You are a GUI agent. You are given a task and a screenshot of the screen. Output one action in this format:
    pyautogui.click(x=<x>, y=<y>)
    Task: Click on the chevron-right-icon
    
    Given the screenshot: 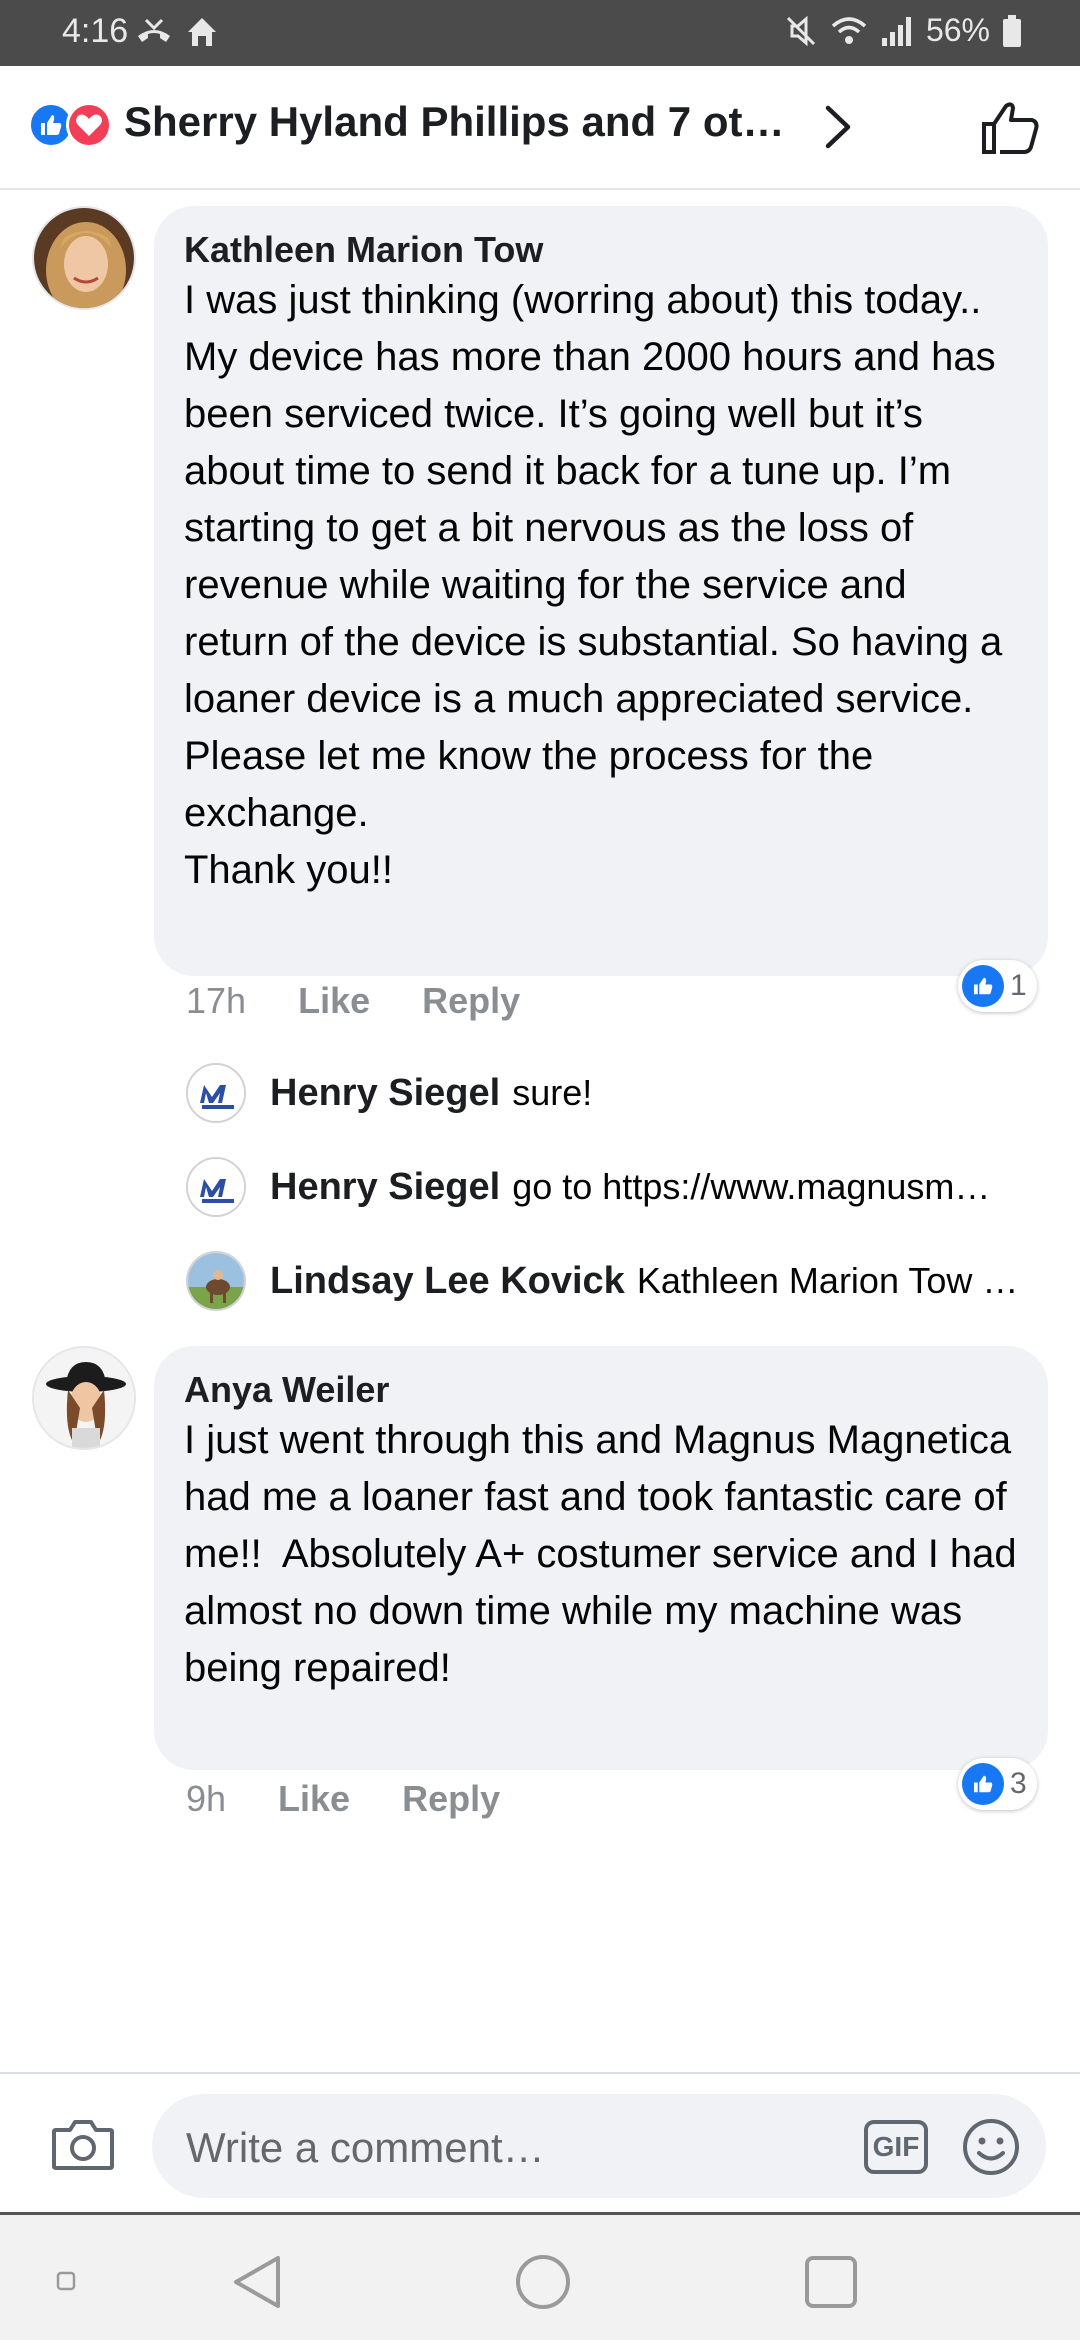 What is the action you would take?
    pyautogui.click(x=838, y=127)
    